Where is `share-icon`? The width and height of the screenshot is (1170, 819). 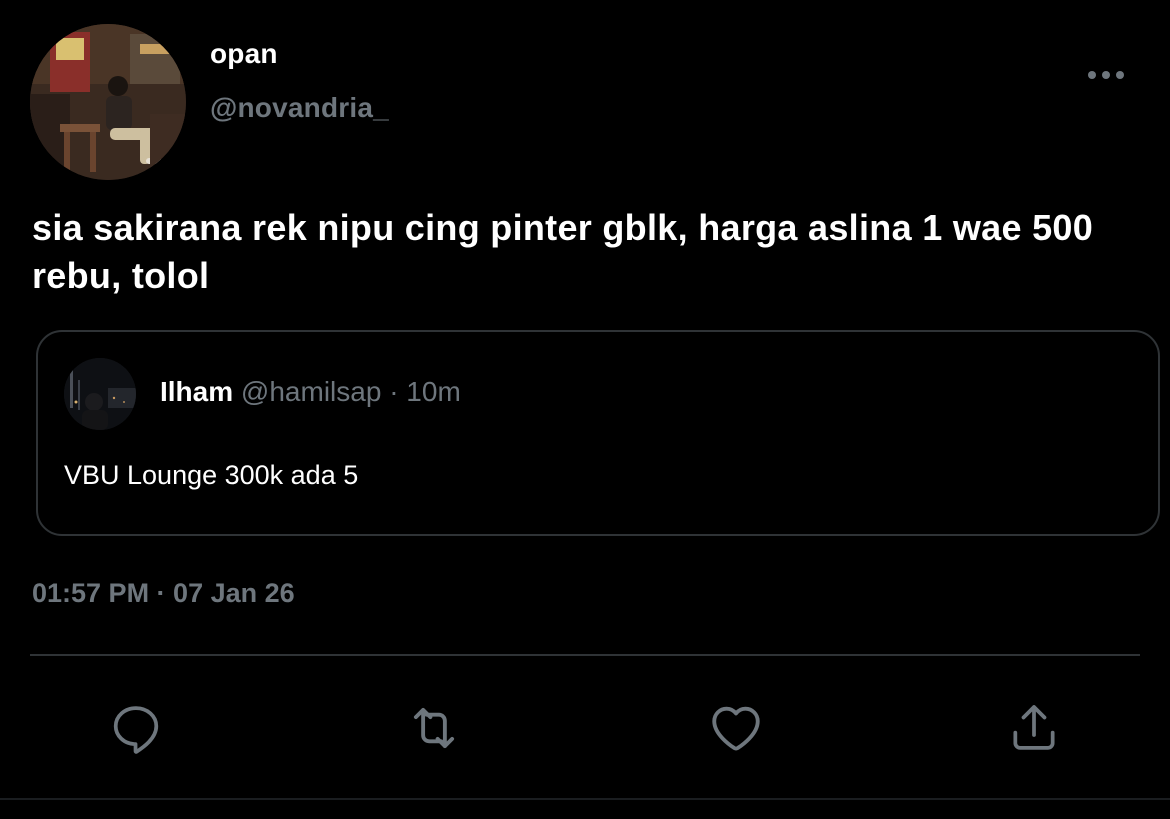
share-icon is located at coordinates (1034, 727).